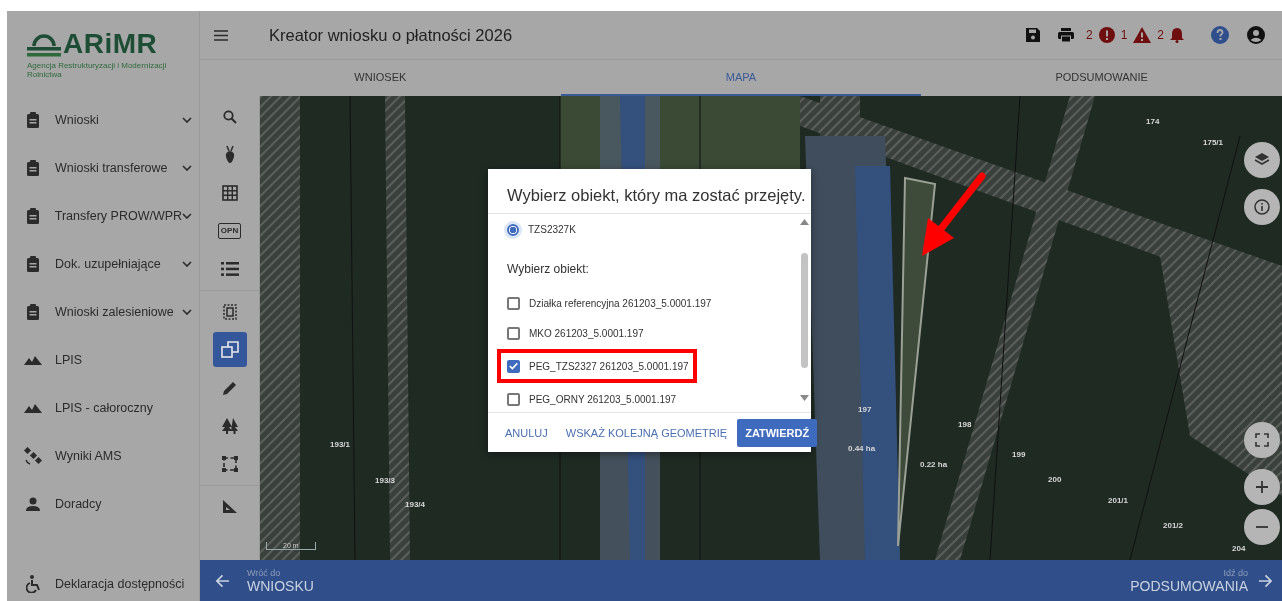 This screenshot has width=1282, height=601. I want to click on user-circle-icon, so click(1256, 35).